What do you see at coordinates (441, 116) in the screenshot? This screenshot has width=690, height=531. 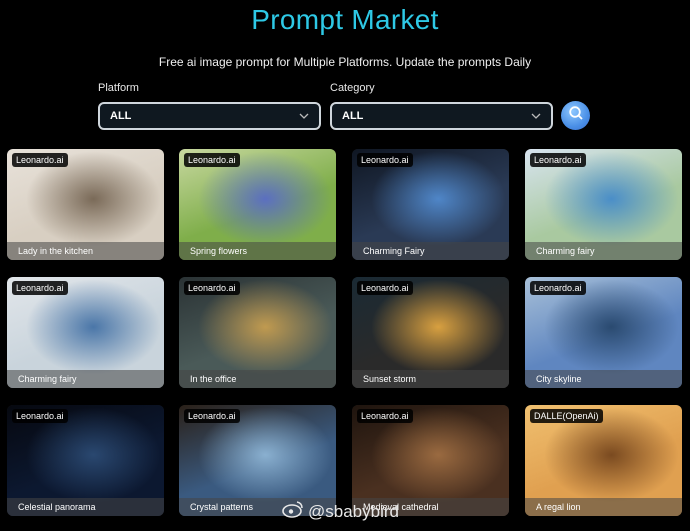 I see `category-select: ALL` at bounding box center [441, 116].